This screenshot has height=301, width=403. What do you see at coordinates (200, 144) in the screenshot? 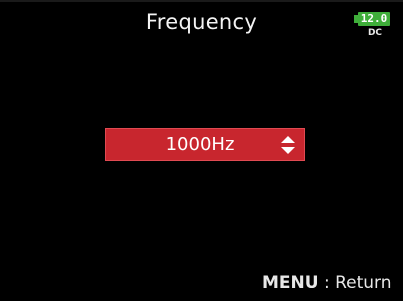
I see `frequency-value: 1000Hz` at bounding box center [200, 144].